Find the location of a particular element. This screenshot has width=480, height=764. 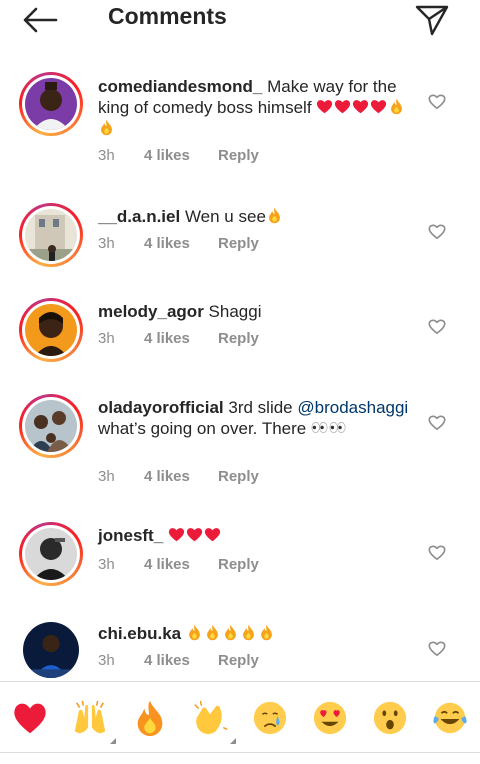

quick-reaction-surprised is located at coordinates (390, 718).